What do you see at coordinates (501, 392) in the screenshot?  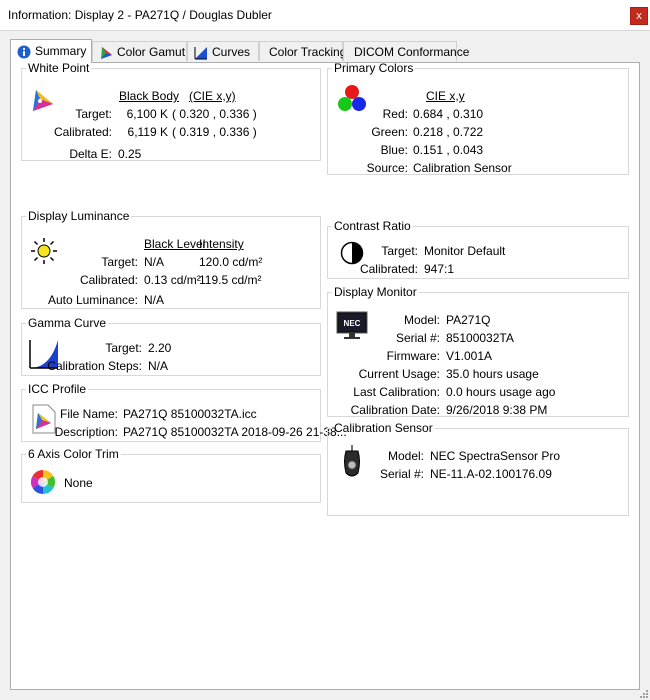 I see `last-calibration-value: 0.0 hours usage ago` at bounding box center [501, 392].